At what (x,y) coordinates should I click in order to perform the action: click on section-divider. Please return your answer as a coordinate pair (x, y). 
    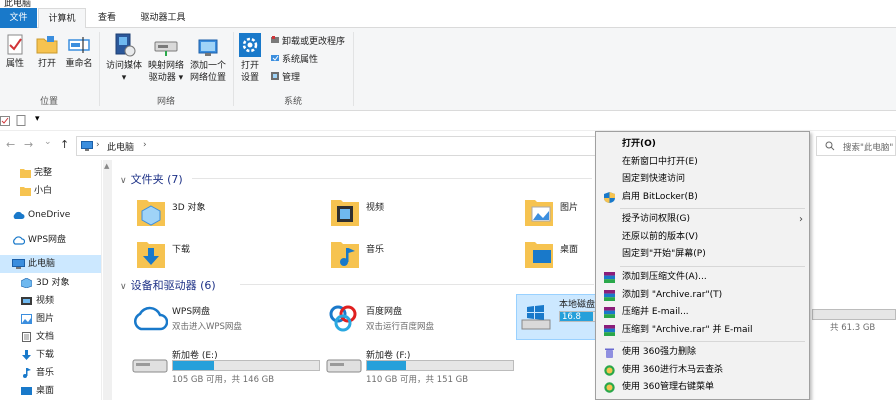
    Looking at the image, I should click on (392, 178).